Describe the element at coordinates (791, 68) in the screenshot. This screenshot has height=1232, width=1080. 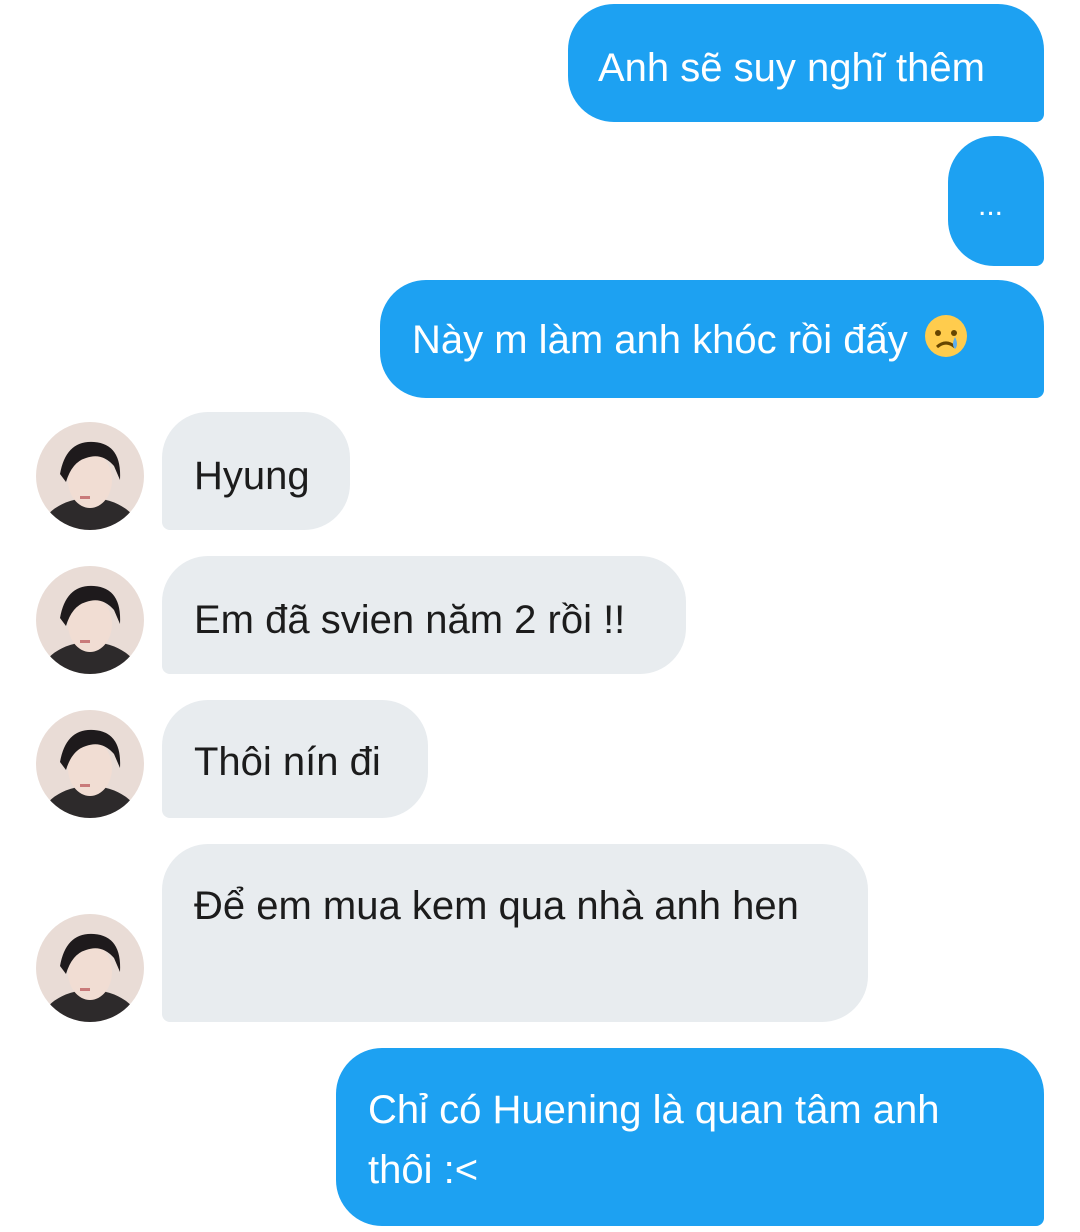
I see `message-text: Anh sẽ suy nghĩ thêm` at that location.